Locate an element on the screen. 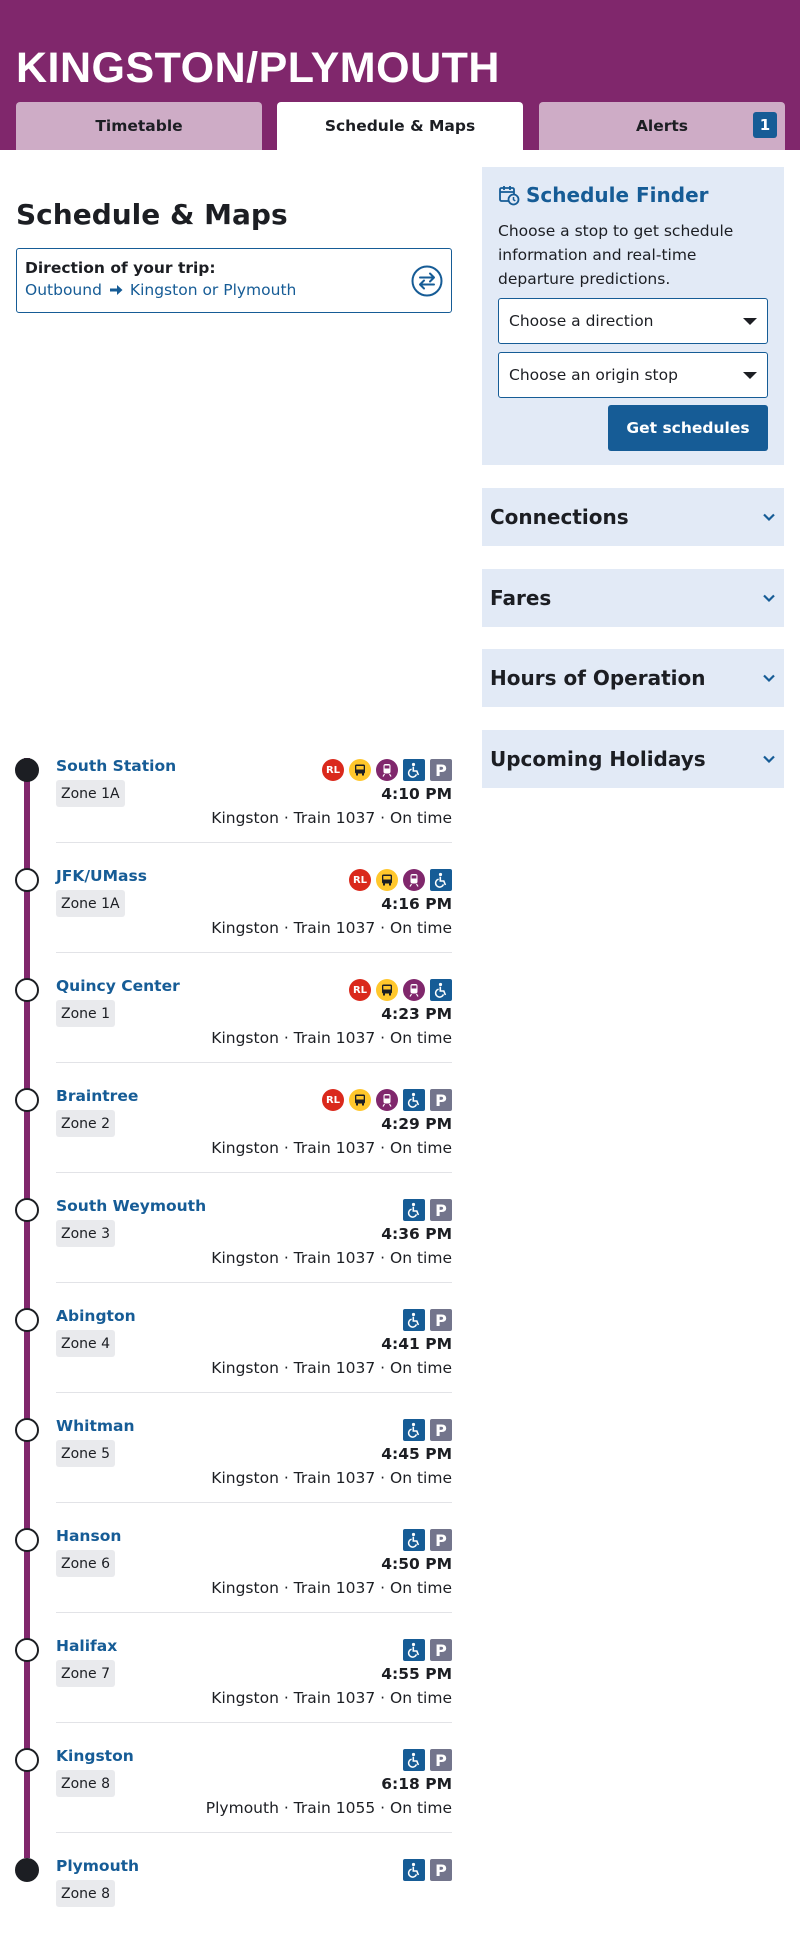 This screenshot has width=800, height=1944. chevron-down-icon is located at coordinates (769, 678).